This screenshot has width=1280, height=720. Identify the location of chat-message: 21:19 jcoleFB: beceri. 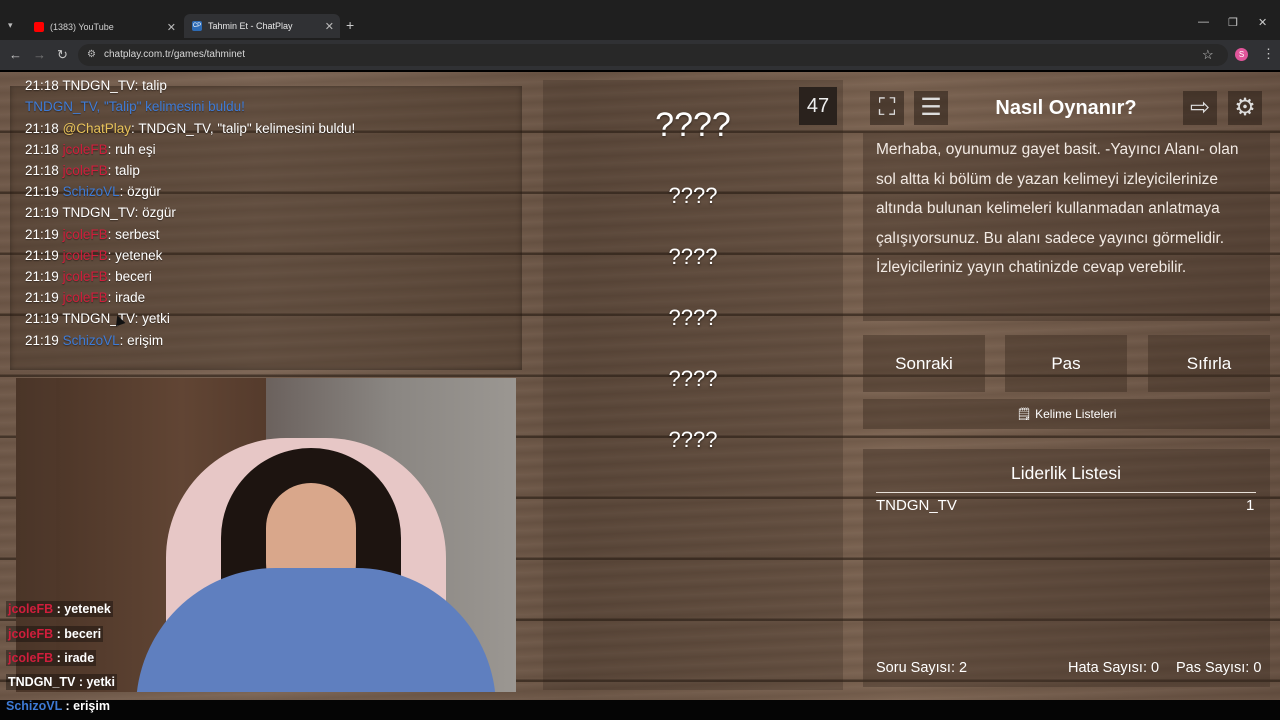
(88, 276).